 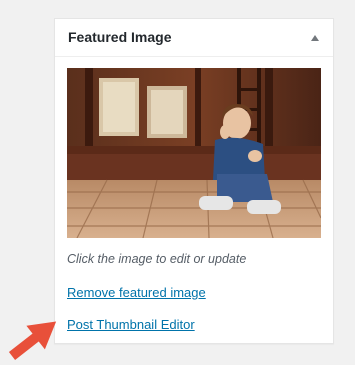 I want to click on post-thumbnail-editor-link: Post Thumbnail Editor, so click(x=131, y=324).